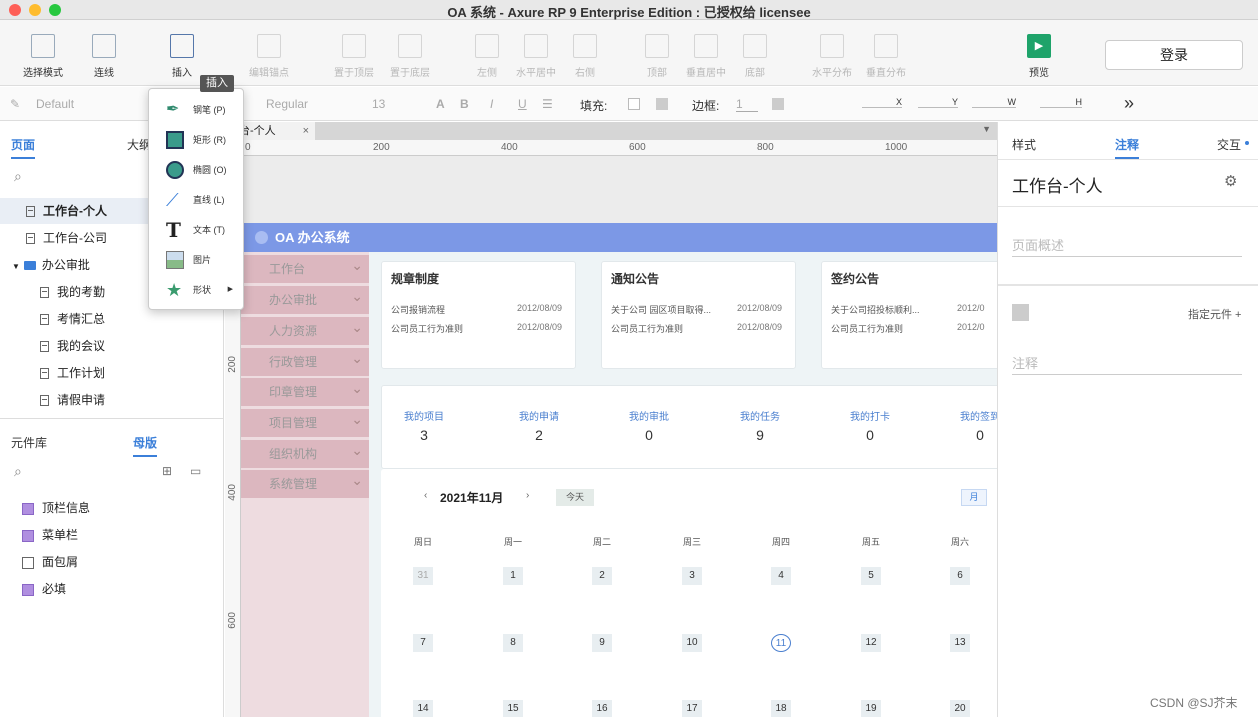 This screenshot has width=1258, height=717. What do you see at coordinates (662, 104) in the screenshot?
I see `fill-shadow-swatch` at bounding box center [662, 104].